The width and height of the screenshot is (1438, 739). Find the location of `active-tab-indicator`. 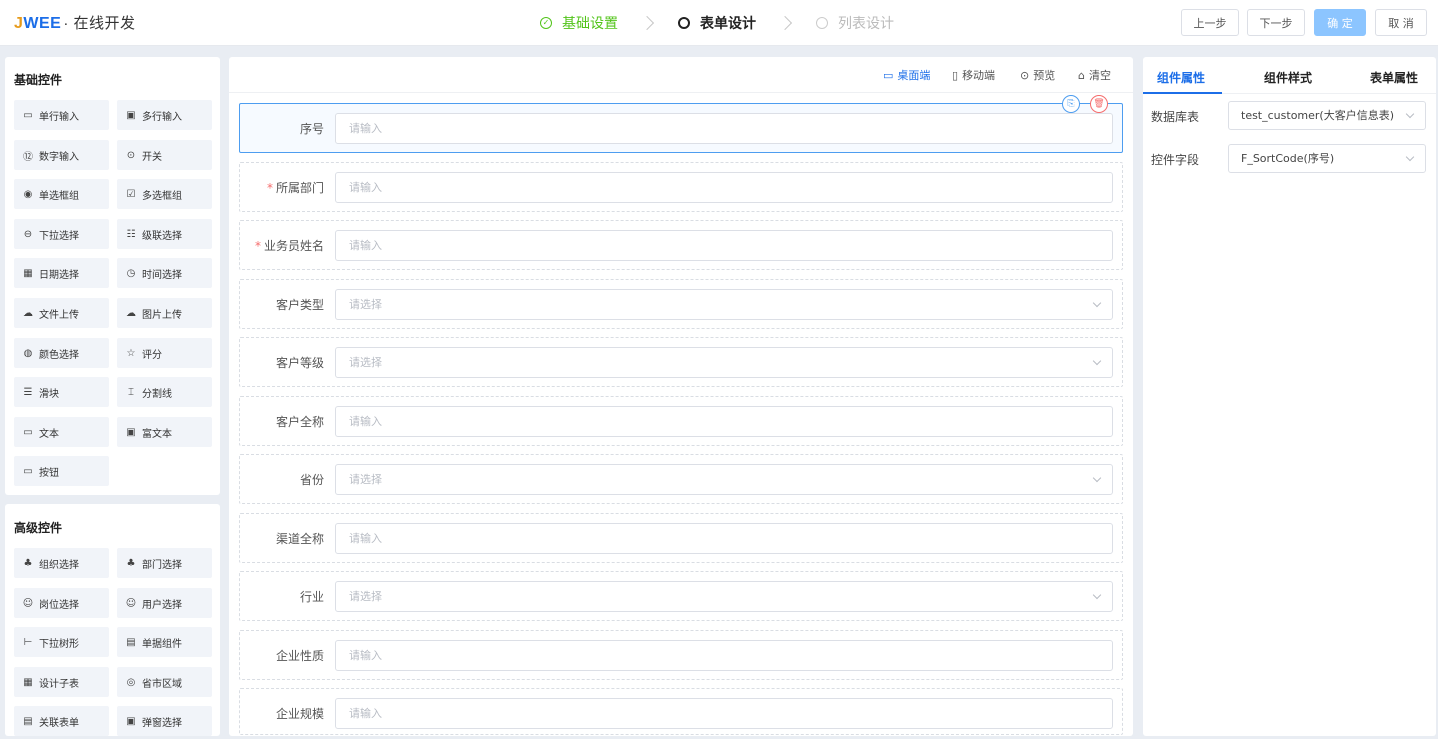

active-tab-indicator is located at coordinates (1182, 93).